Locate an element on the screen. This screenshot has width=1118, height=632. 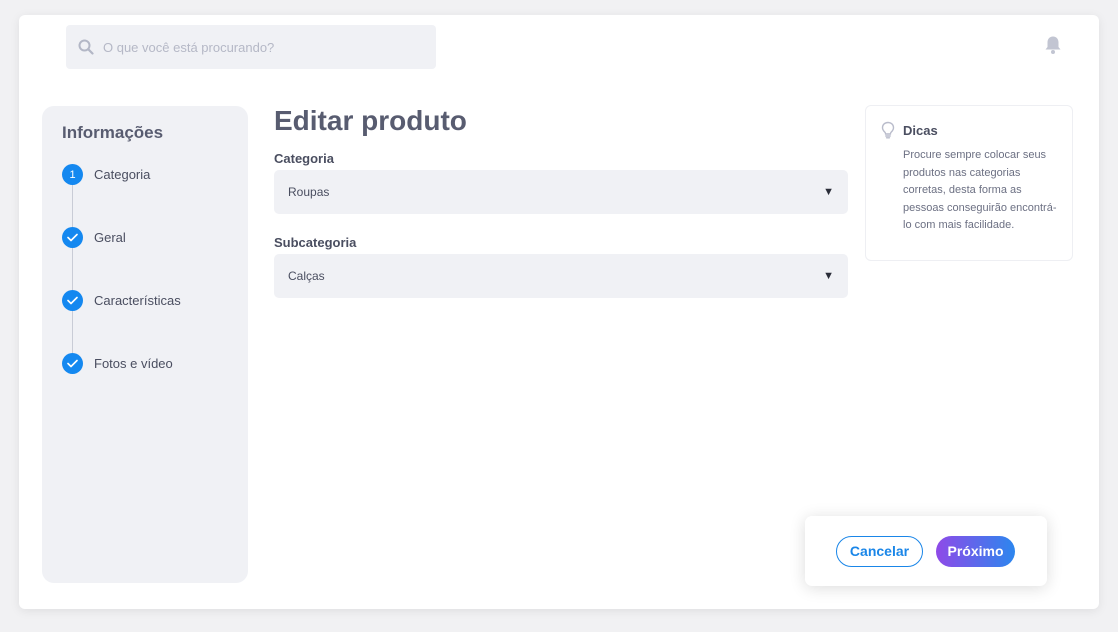
subcategoria-select: Calças ▼ is located at coordinates (561, 276).